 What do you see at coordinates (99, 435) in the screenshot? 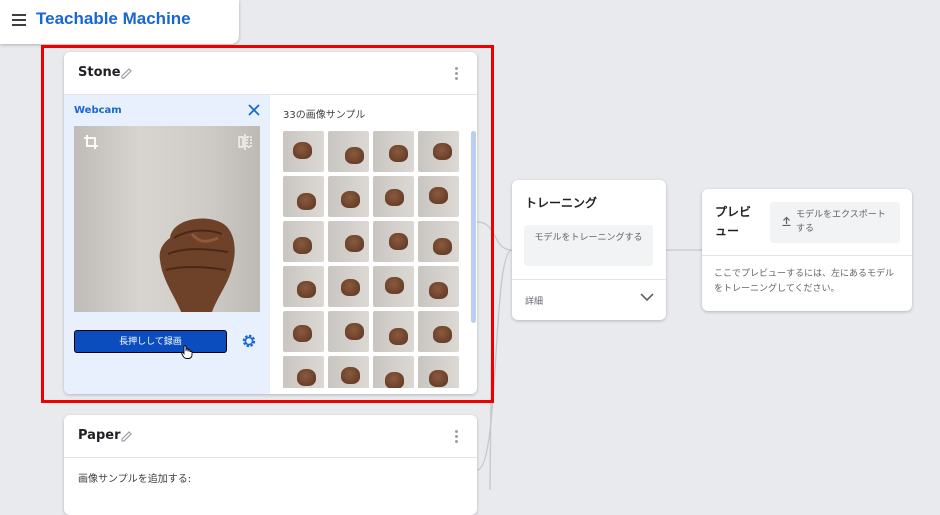
I see `class-name: Paper` at bounding box center [99, 435].